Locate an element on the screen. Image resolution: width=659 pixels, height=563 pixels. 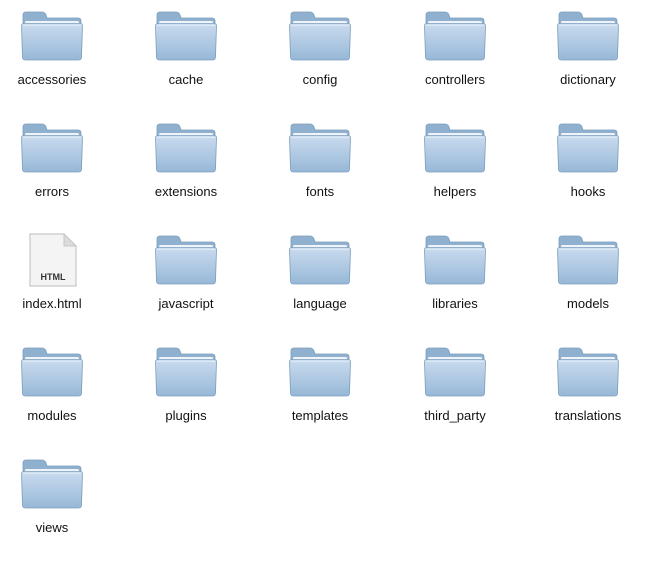
folder-item: models is located at coordinates (588, 283).